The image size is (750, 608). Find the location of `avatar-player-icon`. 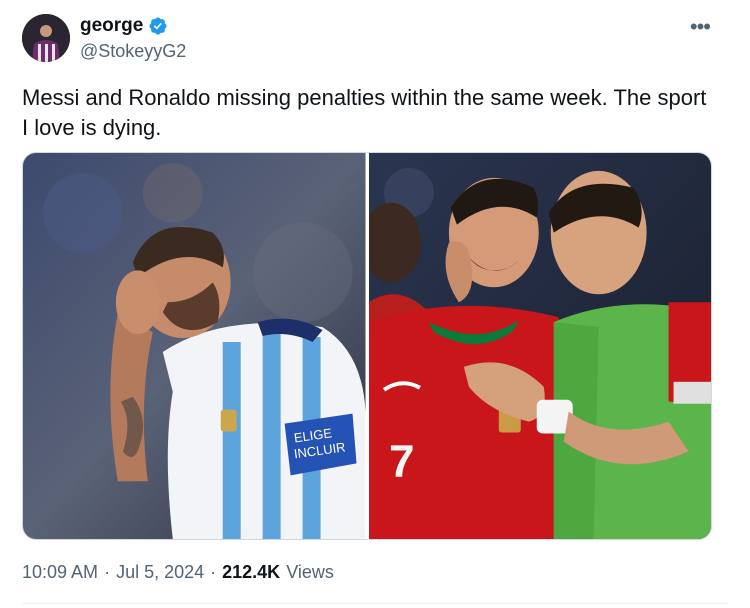

avatar-player-icon is located at coordinates (46, 38).